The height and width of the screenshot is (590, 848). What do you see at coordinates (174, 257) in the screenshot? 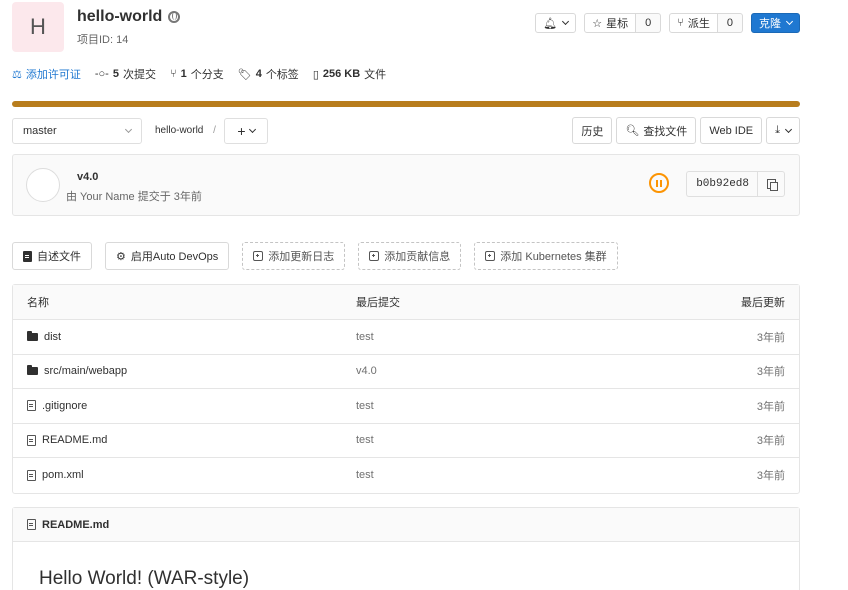
I see `auto-devops-label: 启用Auto DevOps` at bounding box center [174, 257].